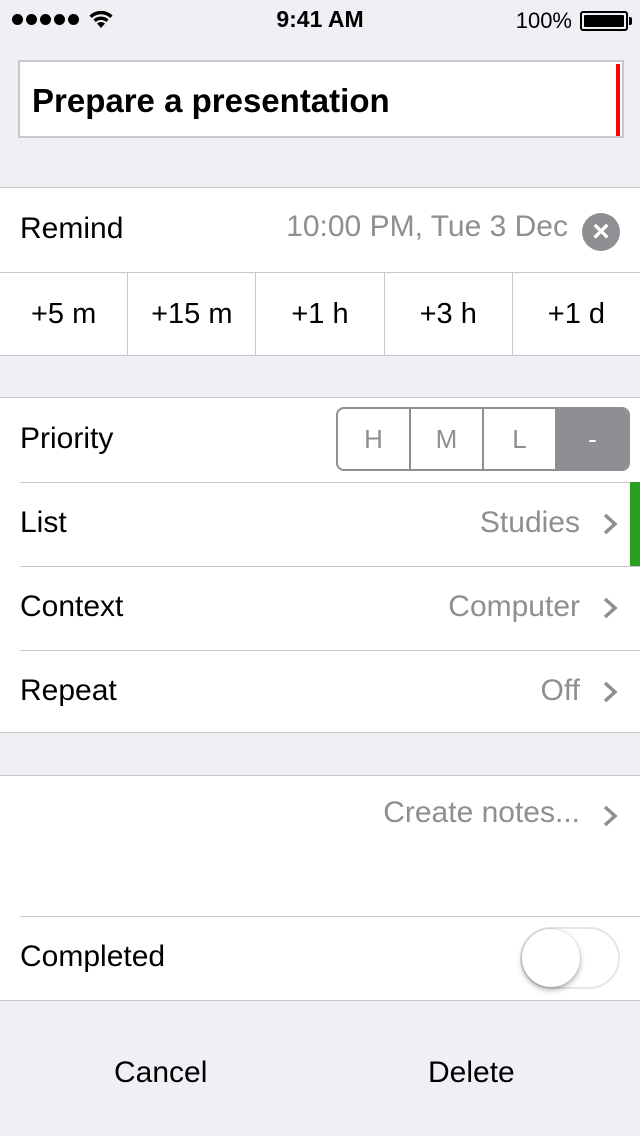 The width and height of the screenshot is (640, 1136). I want to click on task-title-field: Prepare a presentation, so click(321, 99).